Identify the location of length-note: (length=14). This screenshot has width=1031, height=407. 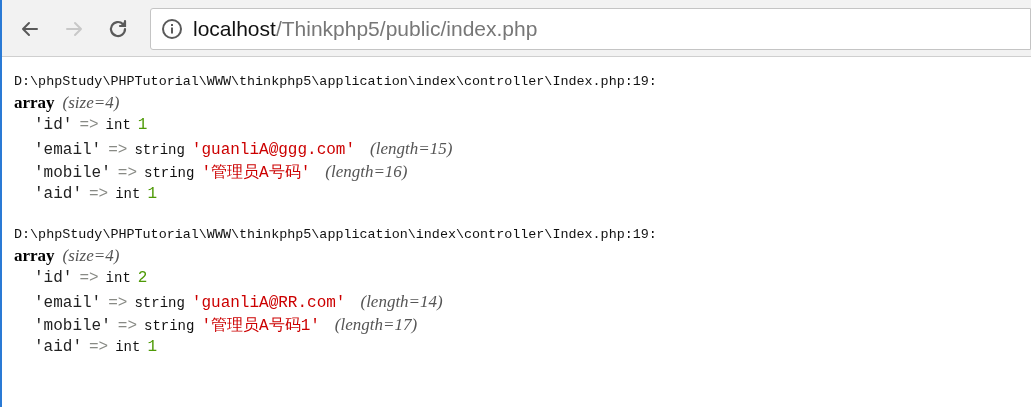
(401, 302).